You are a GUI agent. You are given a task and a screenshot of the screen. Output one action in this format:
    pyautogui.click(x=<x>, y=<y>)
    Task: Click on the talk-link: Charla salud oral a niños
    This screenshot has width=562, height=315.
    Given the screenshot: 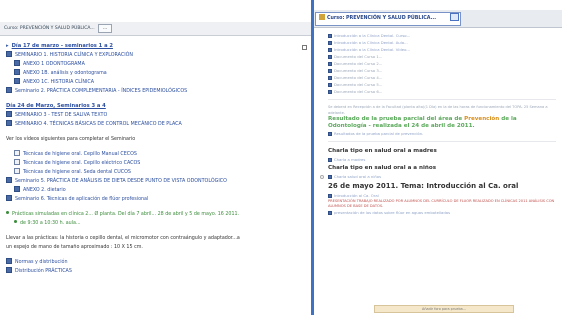 What is the action you would take?
    pyautogui.click(x=442, y=176)
    